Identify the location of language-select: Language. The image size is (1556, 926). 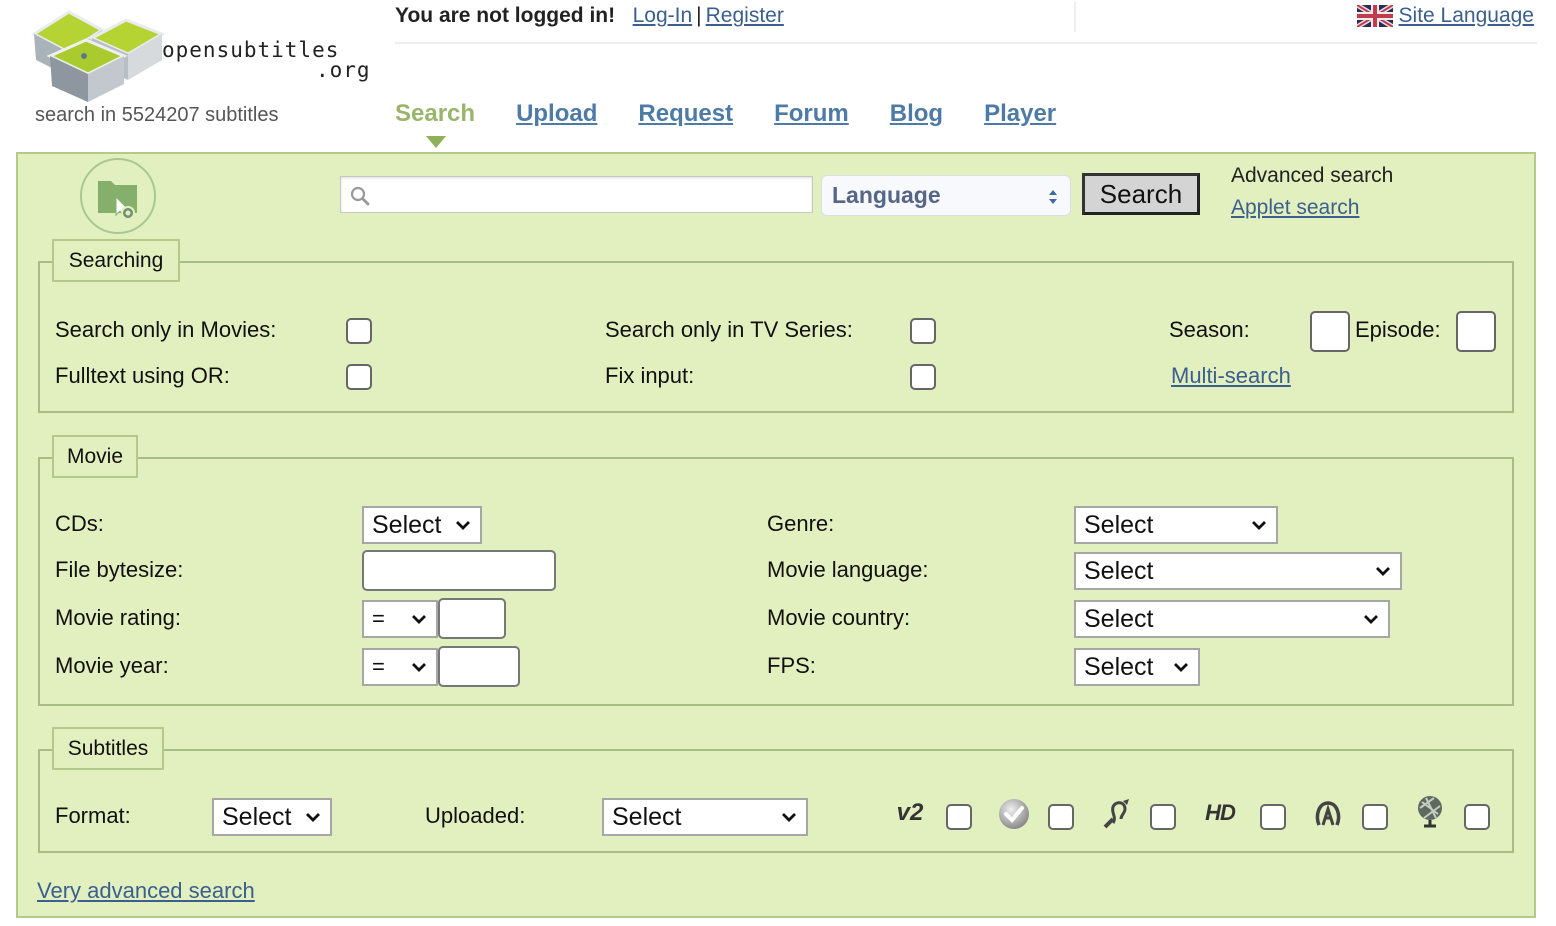
(946, 195).